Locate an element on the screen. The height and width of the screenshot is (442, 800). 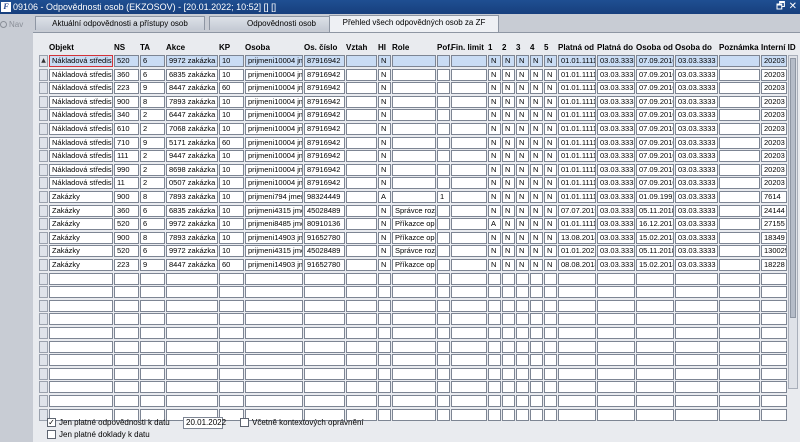
table-cell-platna-od is located at coordinates (577, 360).